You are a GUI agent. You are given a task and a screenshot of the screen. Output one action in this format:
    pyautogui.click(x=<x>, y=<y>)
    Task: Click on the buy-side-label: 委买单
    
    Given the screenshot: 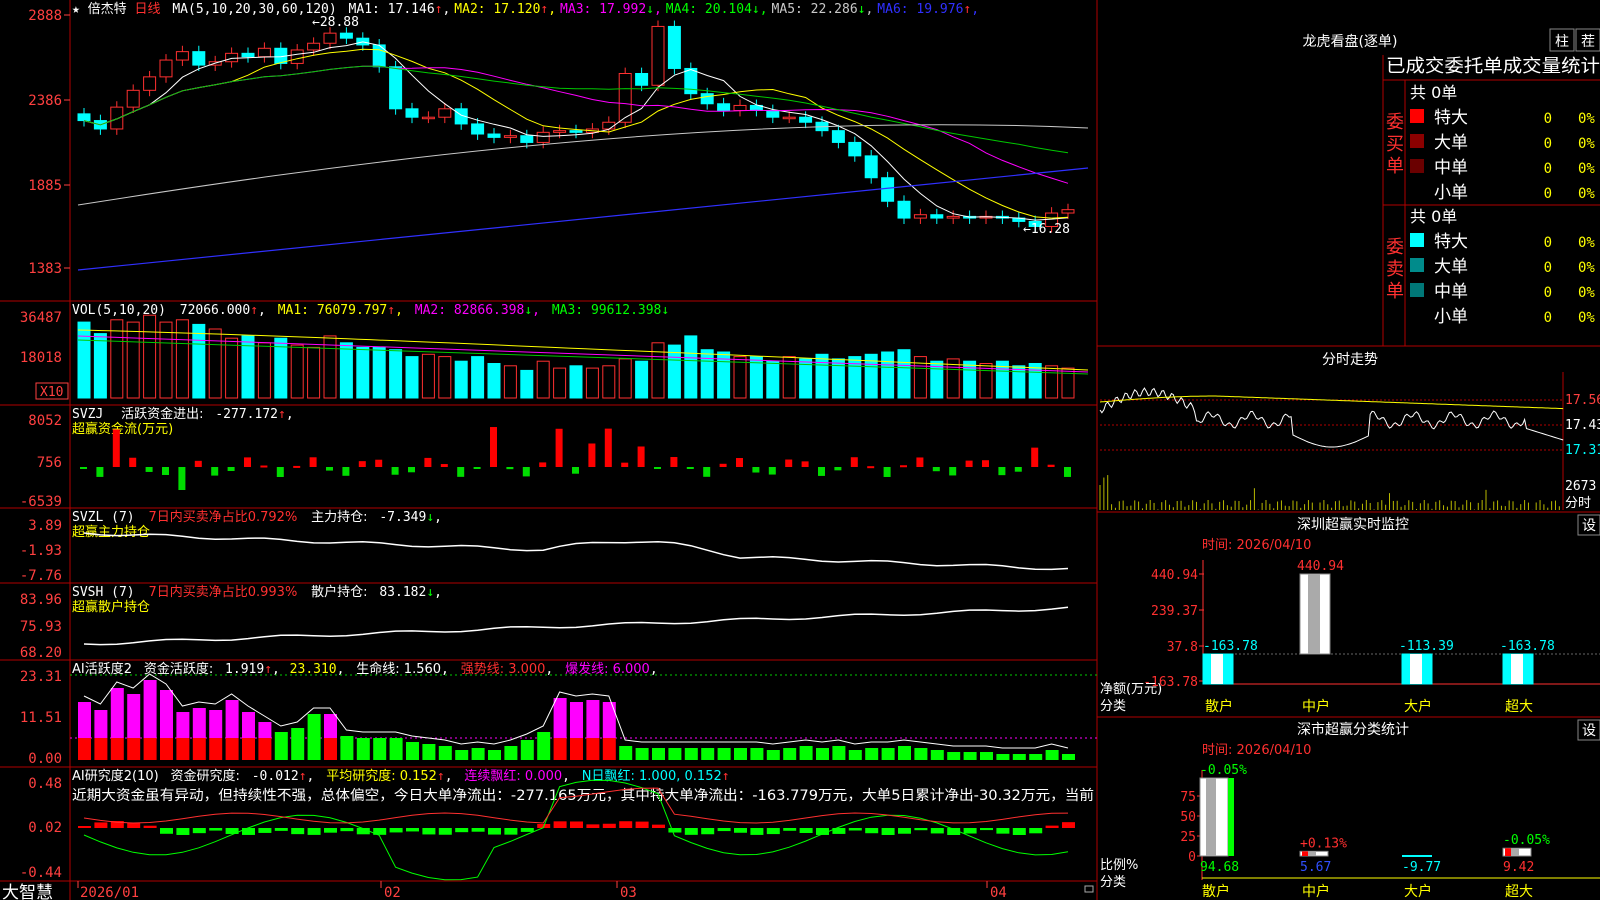 What is the action you would take?
    pyautogui.click(x=1395, y=144)
    